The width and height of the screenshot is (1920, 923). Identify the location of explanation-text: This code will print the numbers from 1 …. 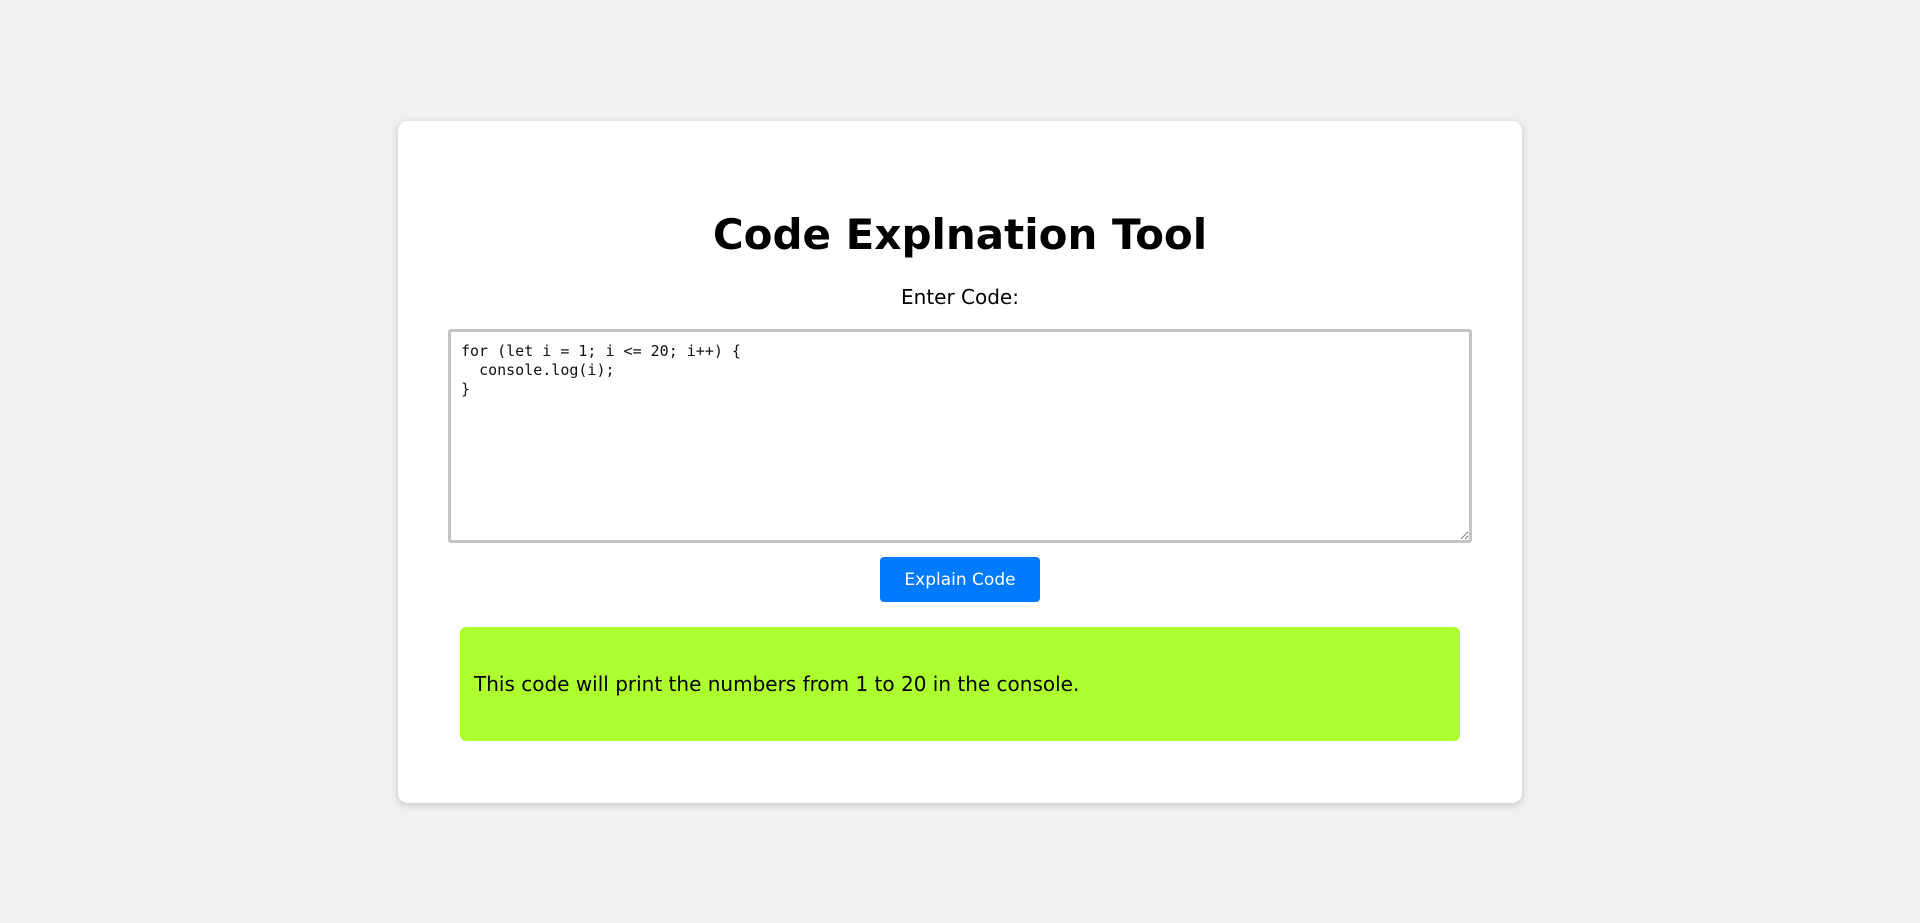
(777, 684).